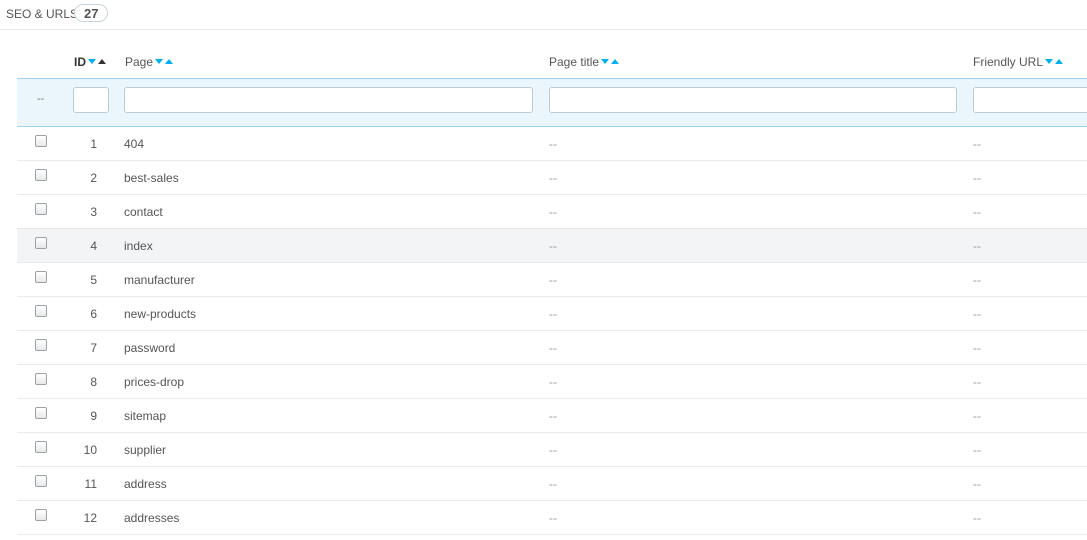 The image size is (1087, 540). I want to click on row-id: 7, so click(93, 348).